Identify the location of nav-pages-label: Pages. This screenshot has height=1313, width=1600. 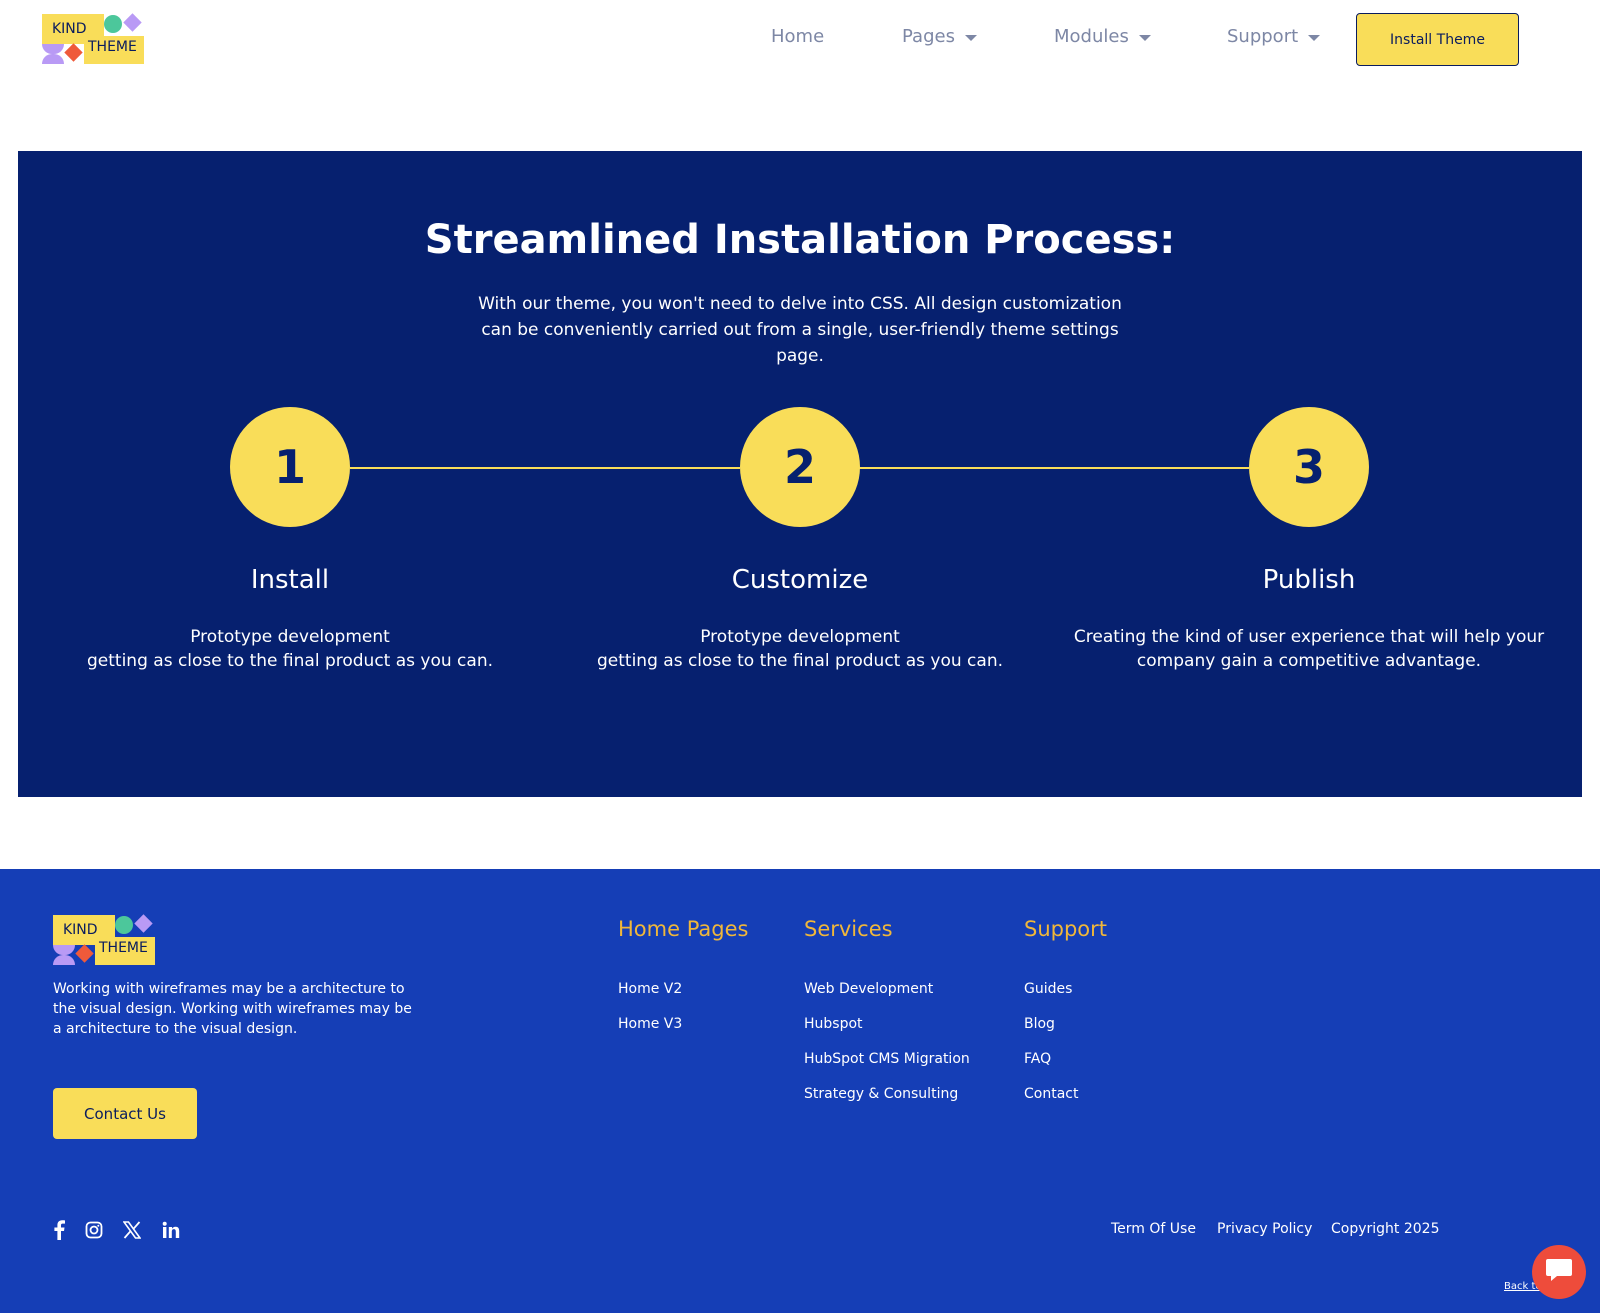
(928, 36).